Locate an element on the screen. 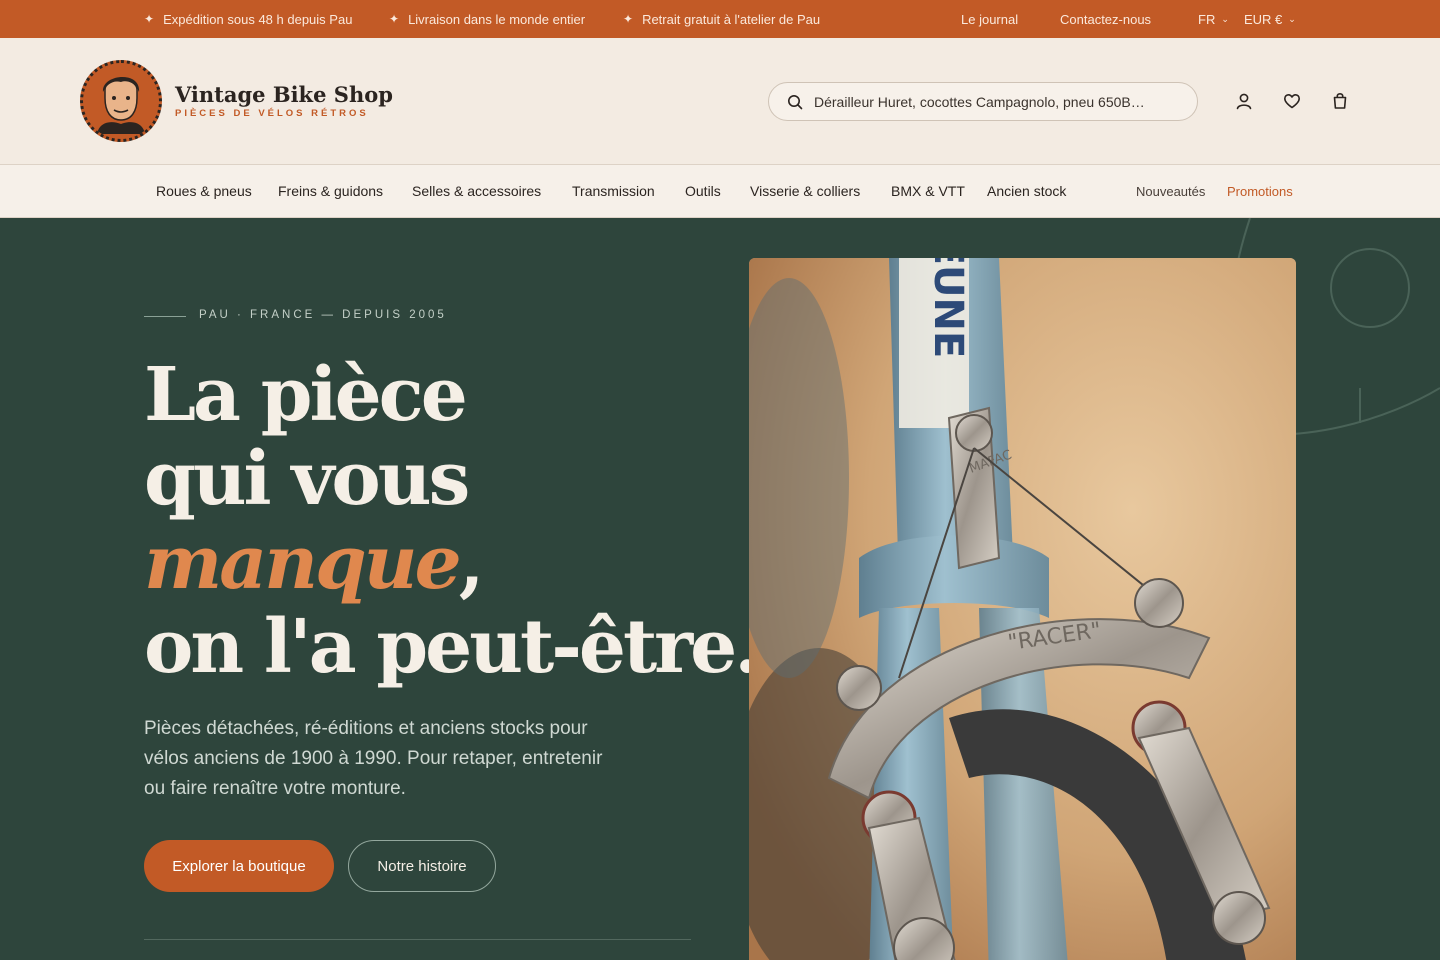 Image resolution: width=1440 pixels, height=960 pixels. language-value: FR is located at coordinates (1207, 19).